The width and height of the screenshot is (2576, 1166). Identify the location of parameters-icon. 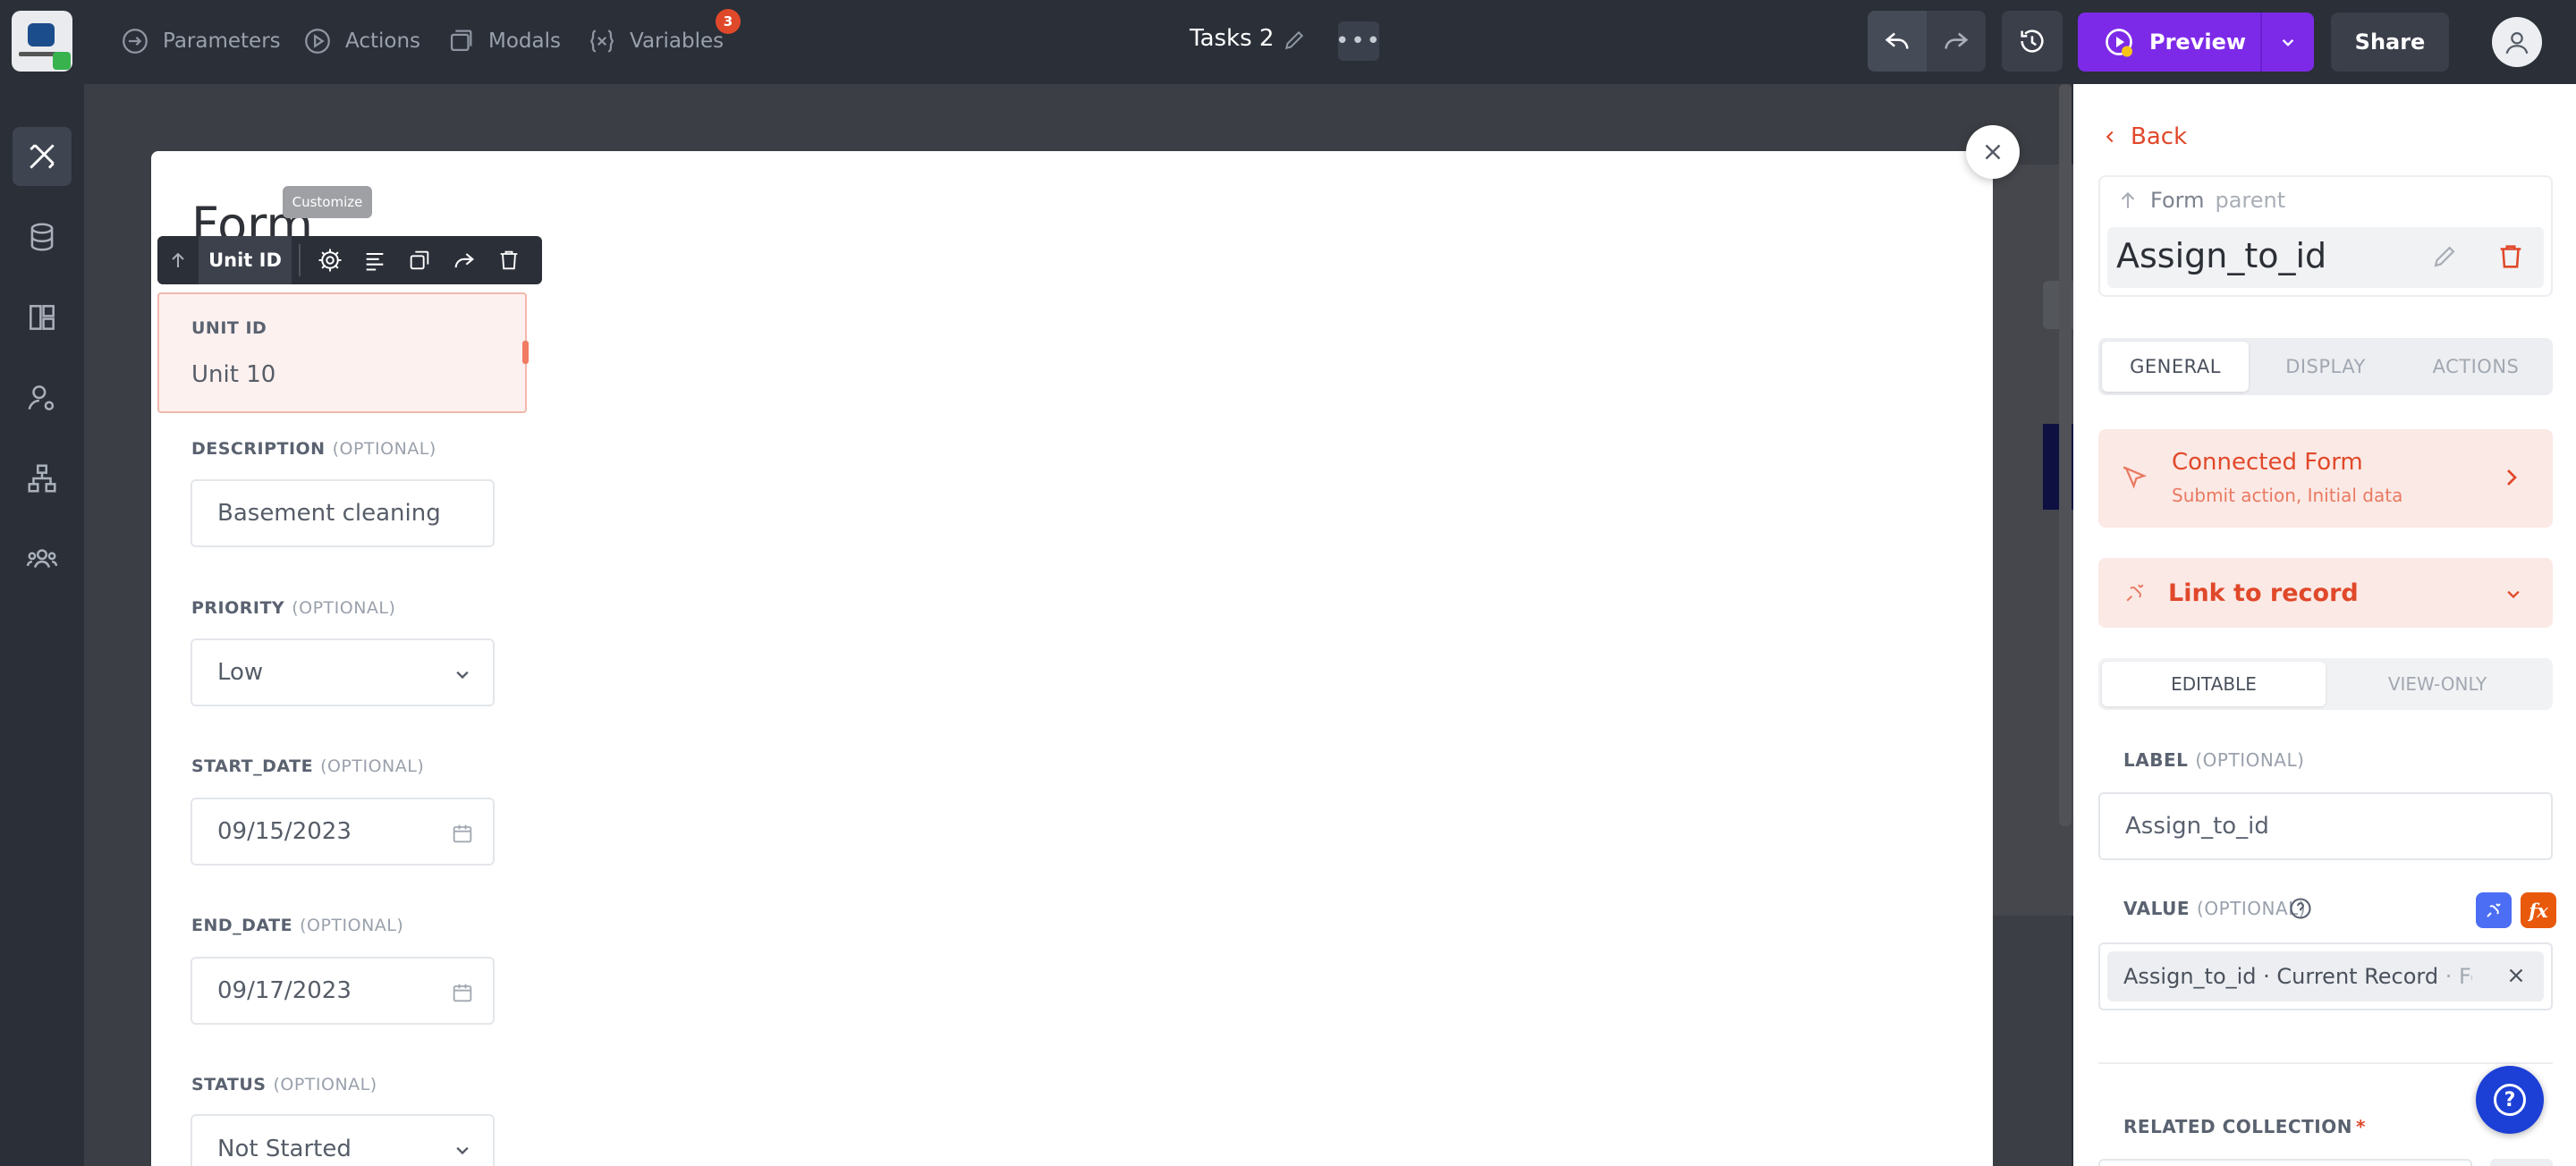
(135, 41).